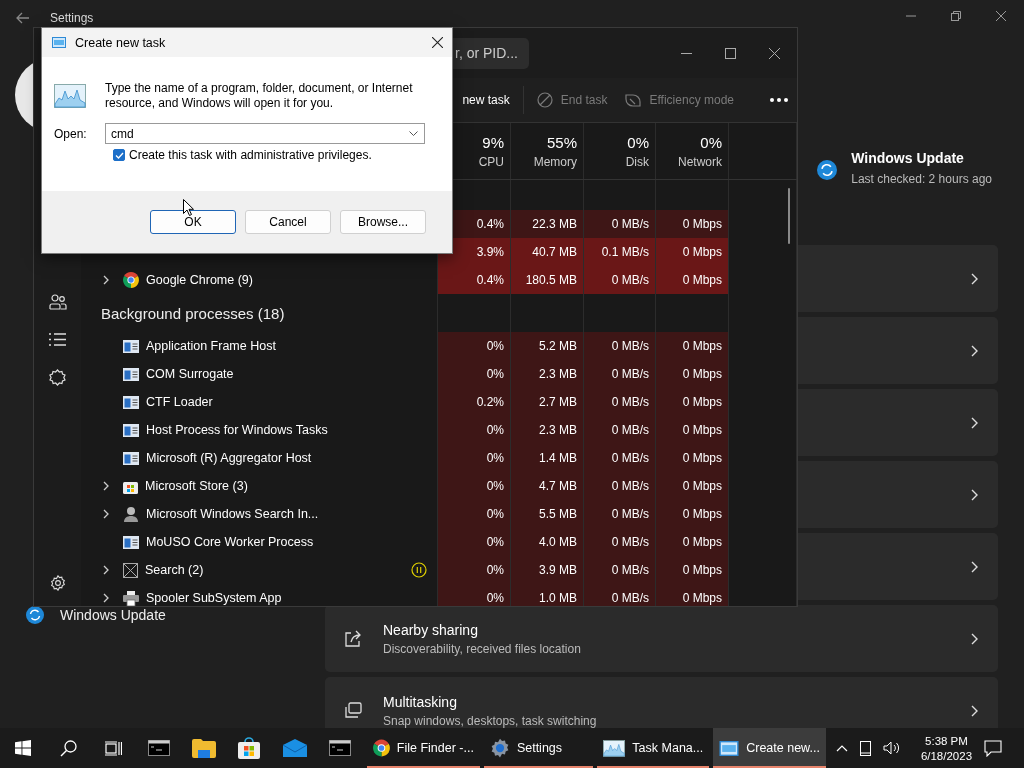 This screenshot has height=768, width=1024. Describe the element at coordinates (57, 583) in the screenshot. I see `settings-icon` at that location.